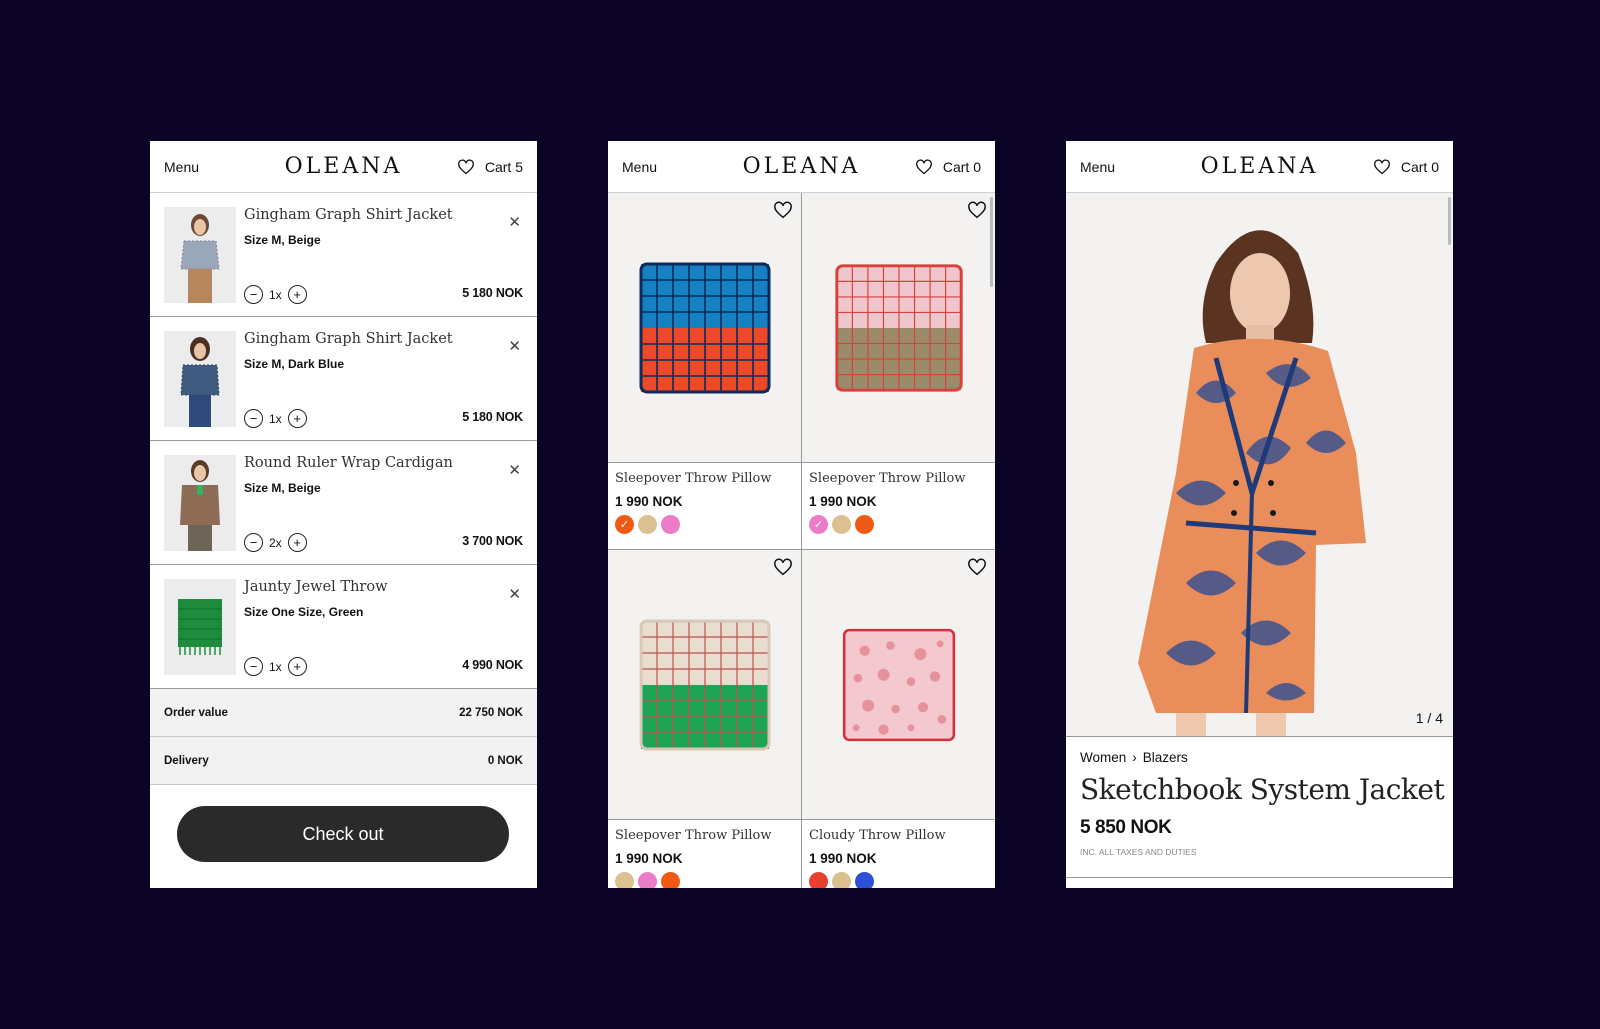  What do you see at coordinates (1252, 483) in the screenshot?
I see `product-photo` at bounding box center [1252, 483].